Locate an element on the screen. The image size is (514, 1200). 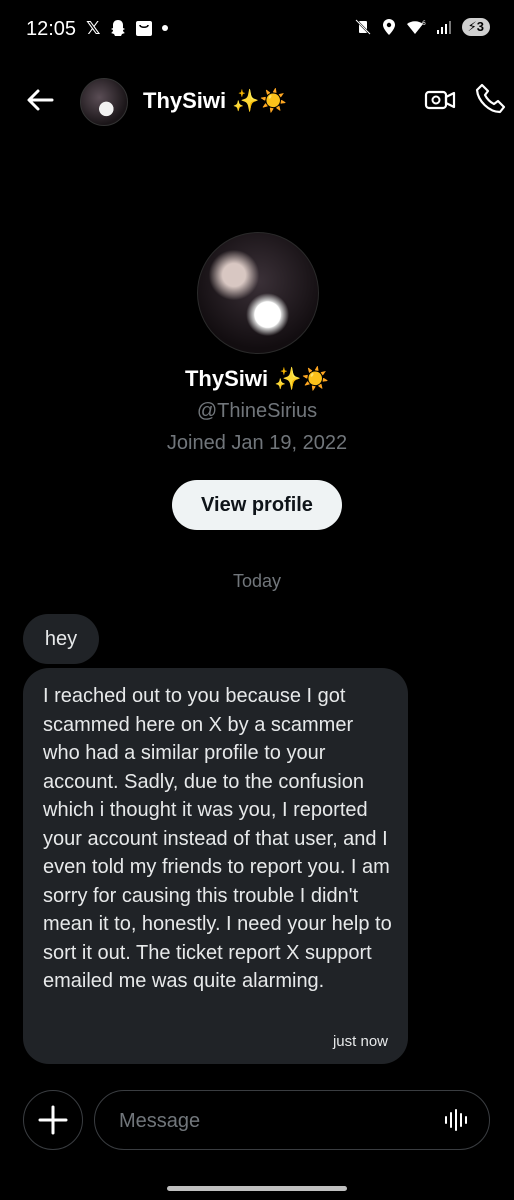
shopping-bag-icon is located at coordinates (143, 28).